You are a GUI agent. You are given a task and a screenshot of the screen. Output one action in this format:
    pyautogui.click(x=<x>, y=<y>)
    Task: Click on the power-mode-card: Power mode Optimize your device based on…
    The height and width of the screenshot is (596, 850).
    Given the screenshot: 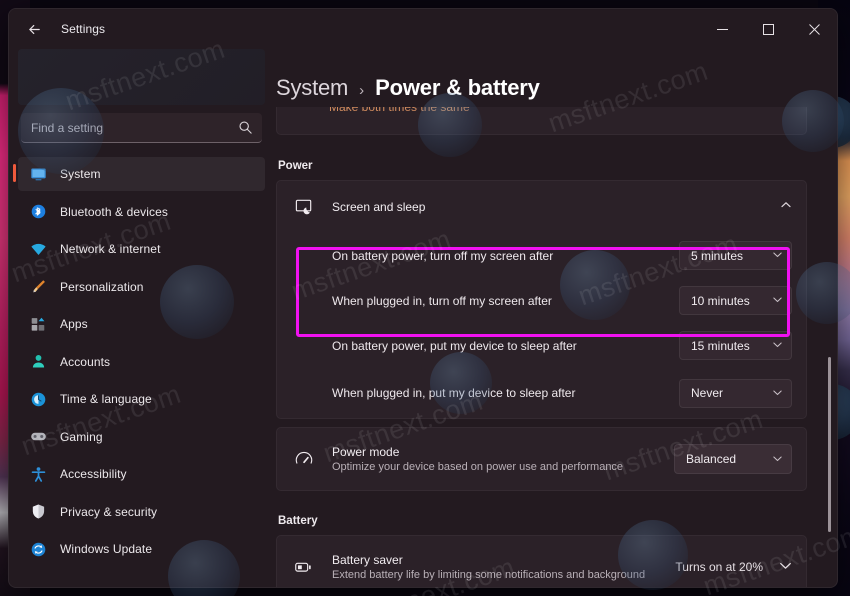 What is the action you would take?
    pyautogui.click(x=541, y=459)
    